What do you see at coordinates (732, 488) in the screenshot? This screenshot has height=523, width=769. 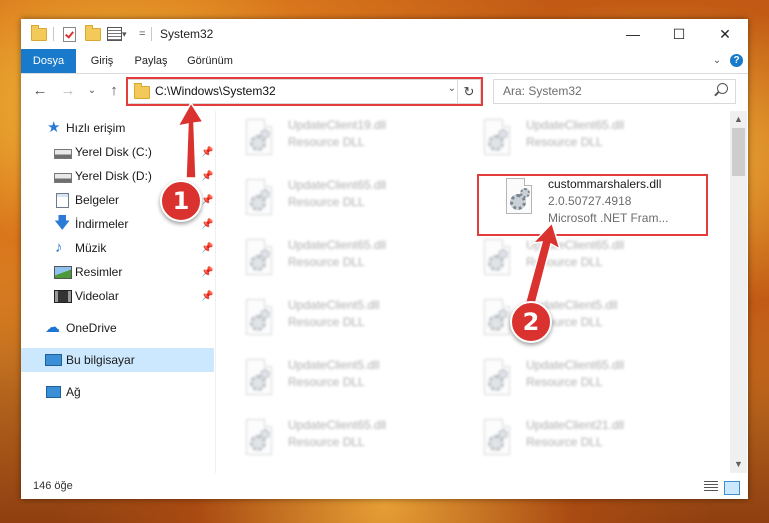 I see `large-icons-view-icon` at bounding box center [732, 488].